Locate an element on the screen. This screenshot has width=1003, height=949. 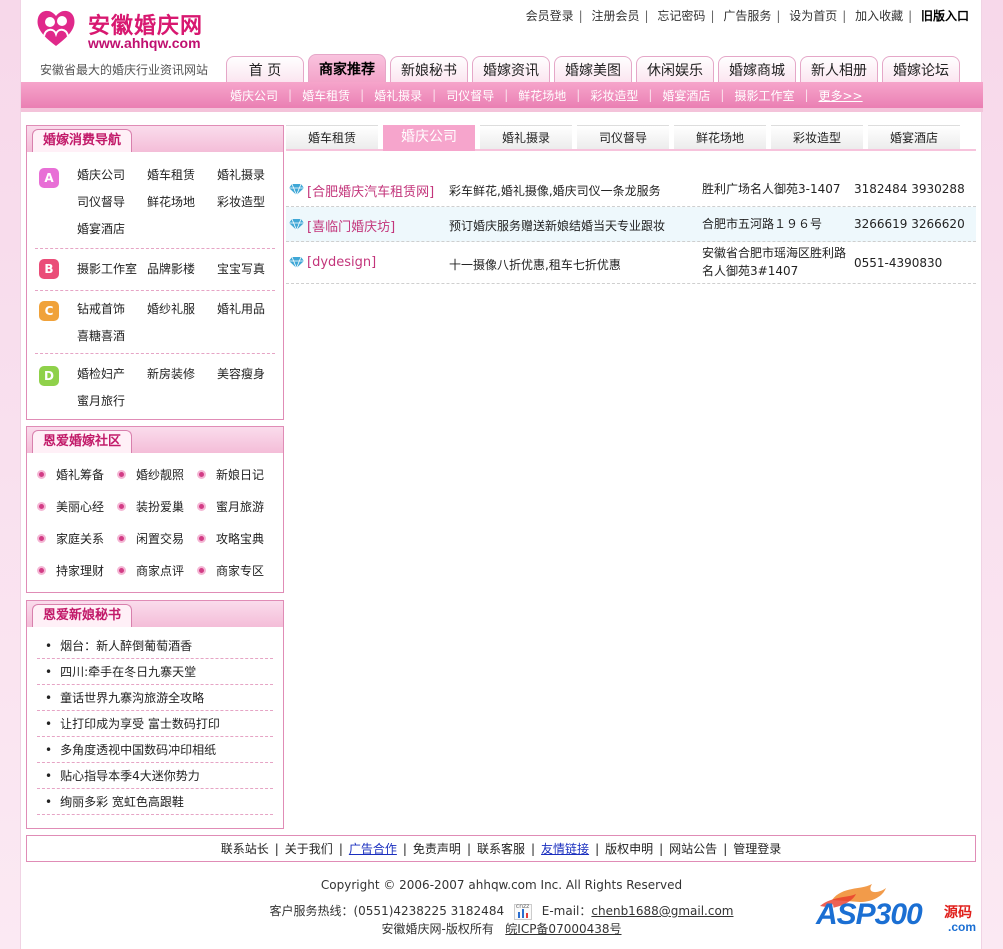
community-link: 持家理财 is located at coordinates (77, 571).